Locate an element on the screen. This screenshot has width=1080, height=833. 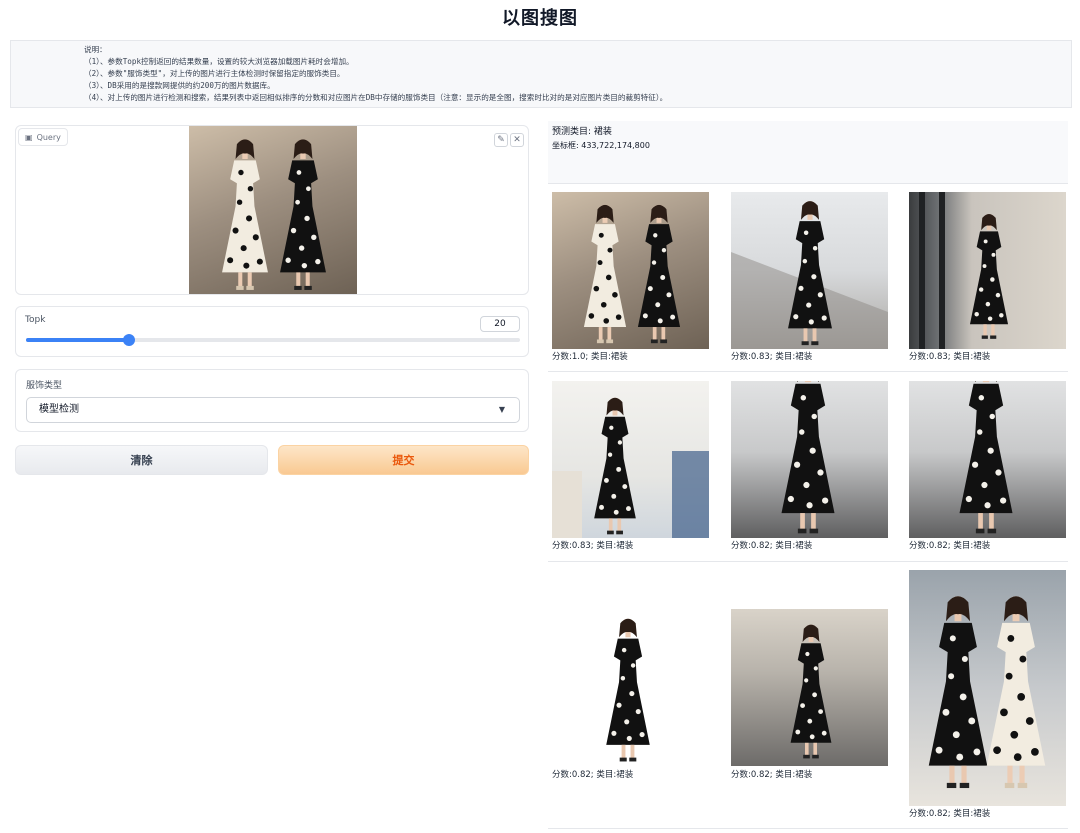
edit-icon: ✎ is located at coordinates (501, 140).